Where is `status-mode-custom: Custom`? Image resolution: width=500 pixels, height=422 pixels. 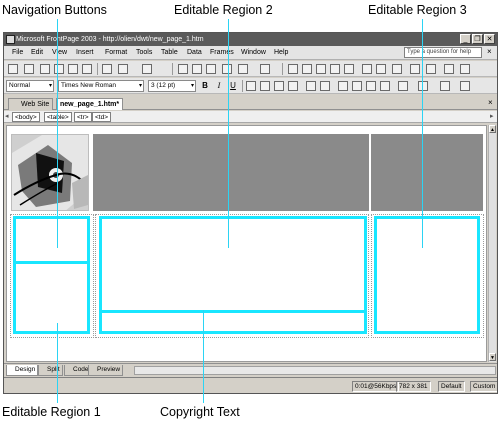
status-mode-custom: Custom is located at coordinates (483, 386).